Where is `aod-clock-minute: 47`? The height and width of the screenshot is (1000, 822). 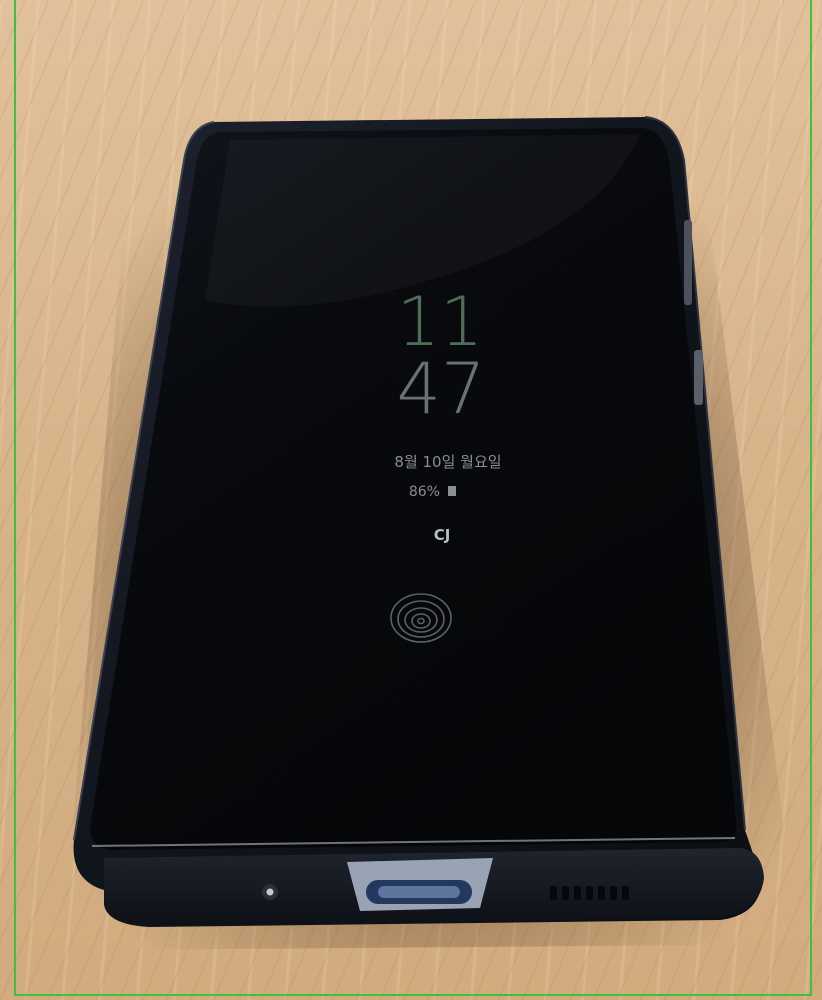
aod-clock-minute: 47 is located at coordinates (440, 389).